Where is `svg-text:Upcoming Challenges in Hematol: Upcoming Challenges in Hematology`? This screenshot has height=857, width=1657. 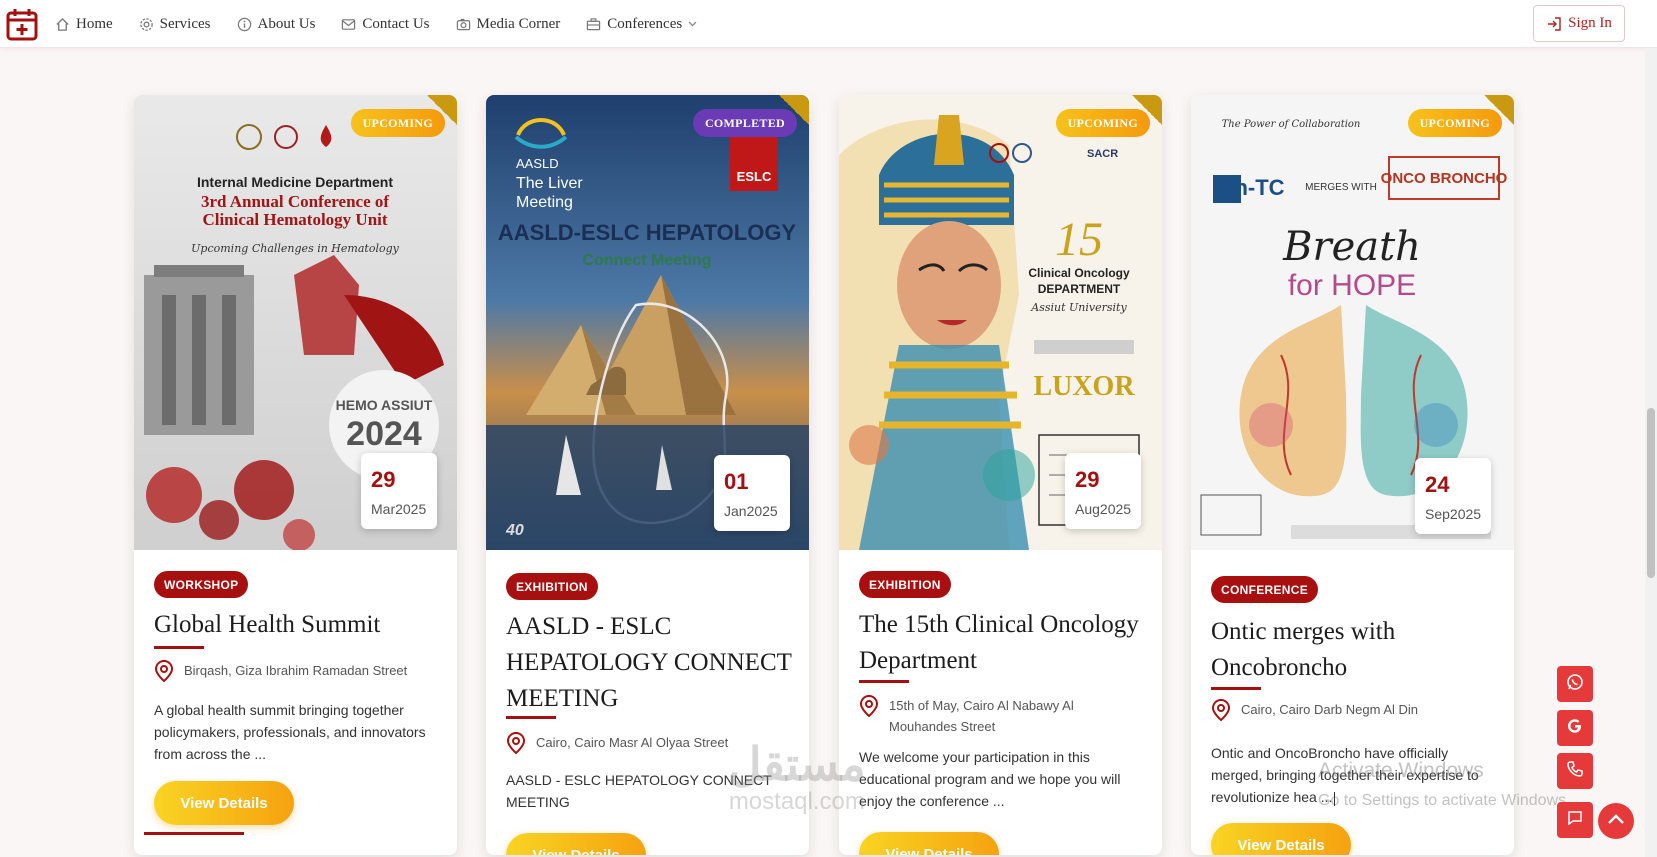
svg-text:Upcoming Challenges in Hematol: Upcoming Challenges in Hematology is located at coordinates (295, 248).